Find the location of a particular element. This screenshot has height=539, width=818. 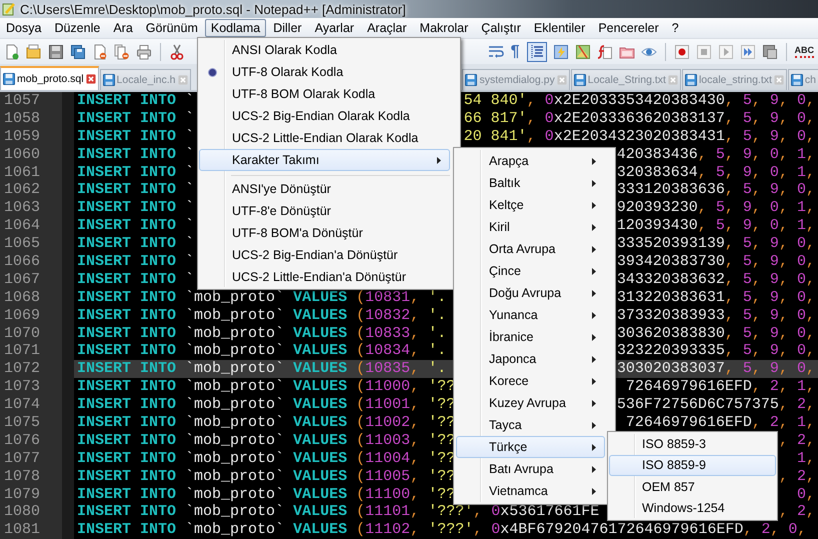

line-number: 1068 is located at coordinates (22, 297).